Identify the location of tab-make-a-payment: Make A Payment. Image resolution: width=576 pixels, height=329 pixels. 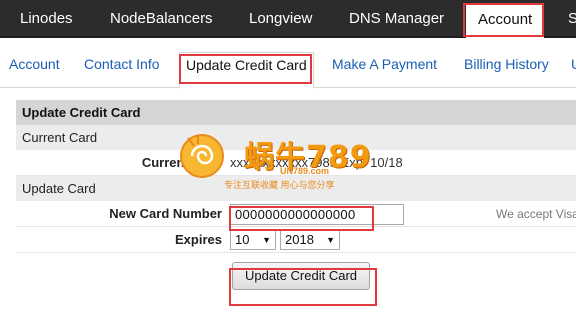
(384, 64).